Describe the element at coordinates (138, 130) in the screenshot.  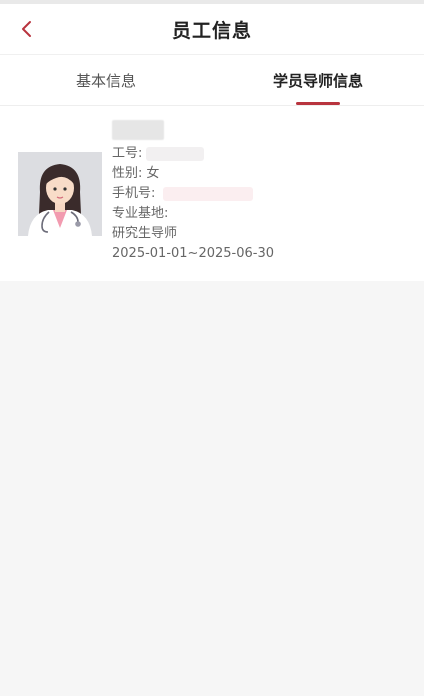
I see `name-redacted` at that location.